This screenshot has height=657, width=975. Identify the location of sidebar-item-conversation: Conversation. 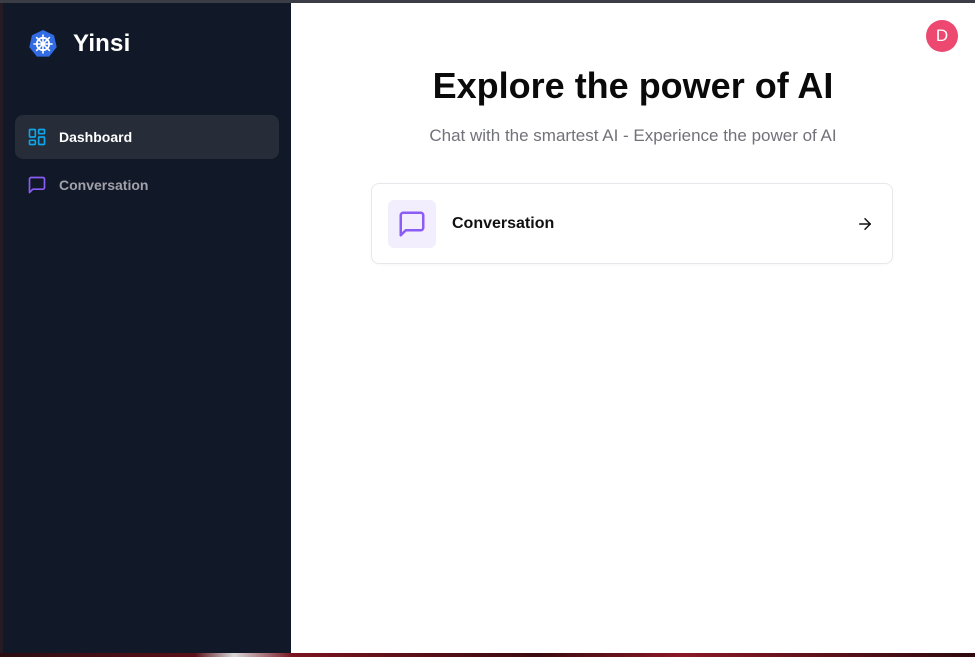
(147, 185).